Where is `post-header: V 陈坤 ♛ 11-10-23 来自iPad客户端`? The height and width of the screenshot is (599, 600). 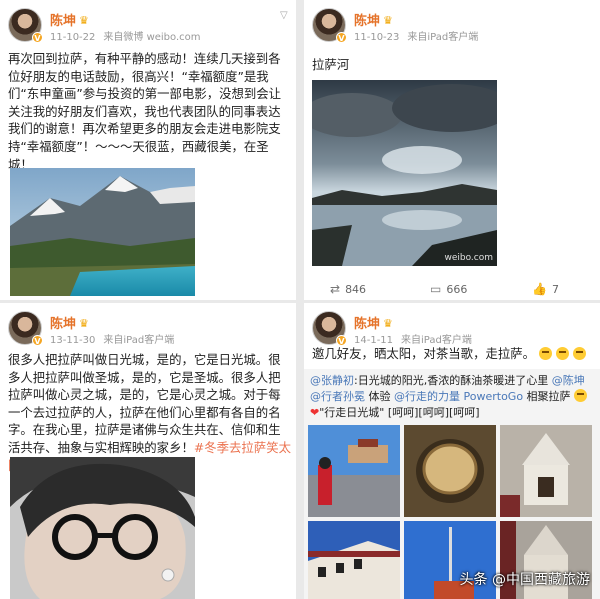
post-header: V 陈坤 ♛ 11-10-23 来自iPad客户端 is located at coordinates (456, 27).